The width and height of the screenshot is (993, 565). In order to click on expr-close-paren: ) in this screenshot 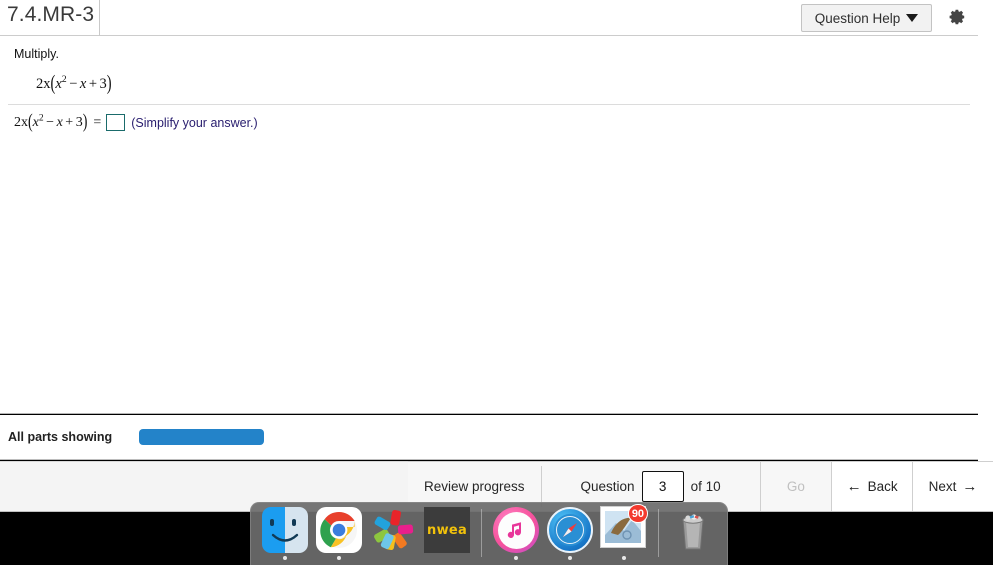, I will do `click(109, 84)`.